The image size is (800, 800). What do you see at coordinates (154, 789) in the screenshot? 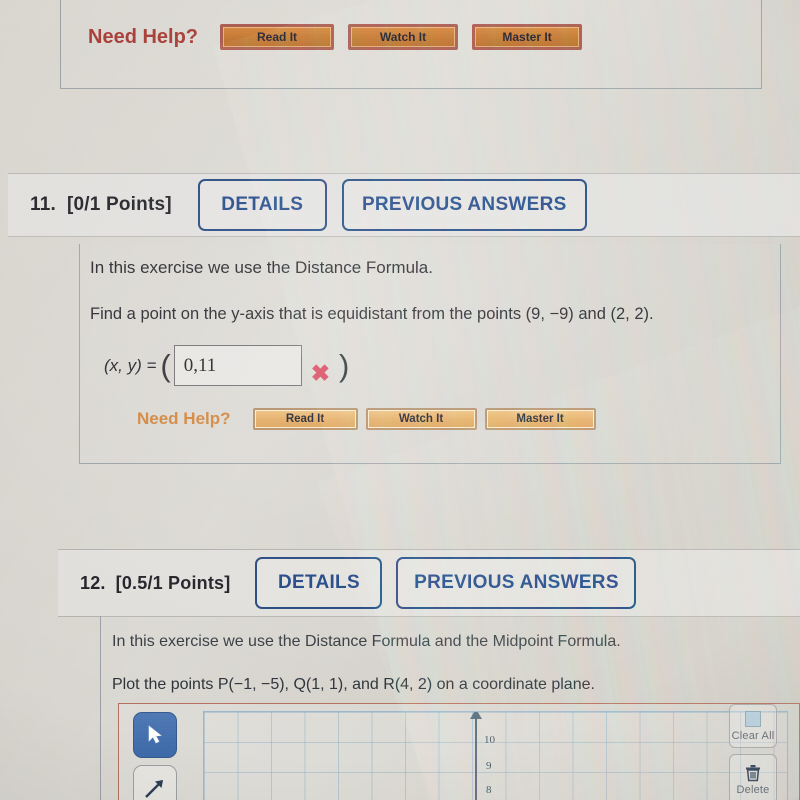
I see `diagonal-arrow-icon` at bounding box center [154, 789].